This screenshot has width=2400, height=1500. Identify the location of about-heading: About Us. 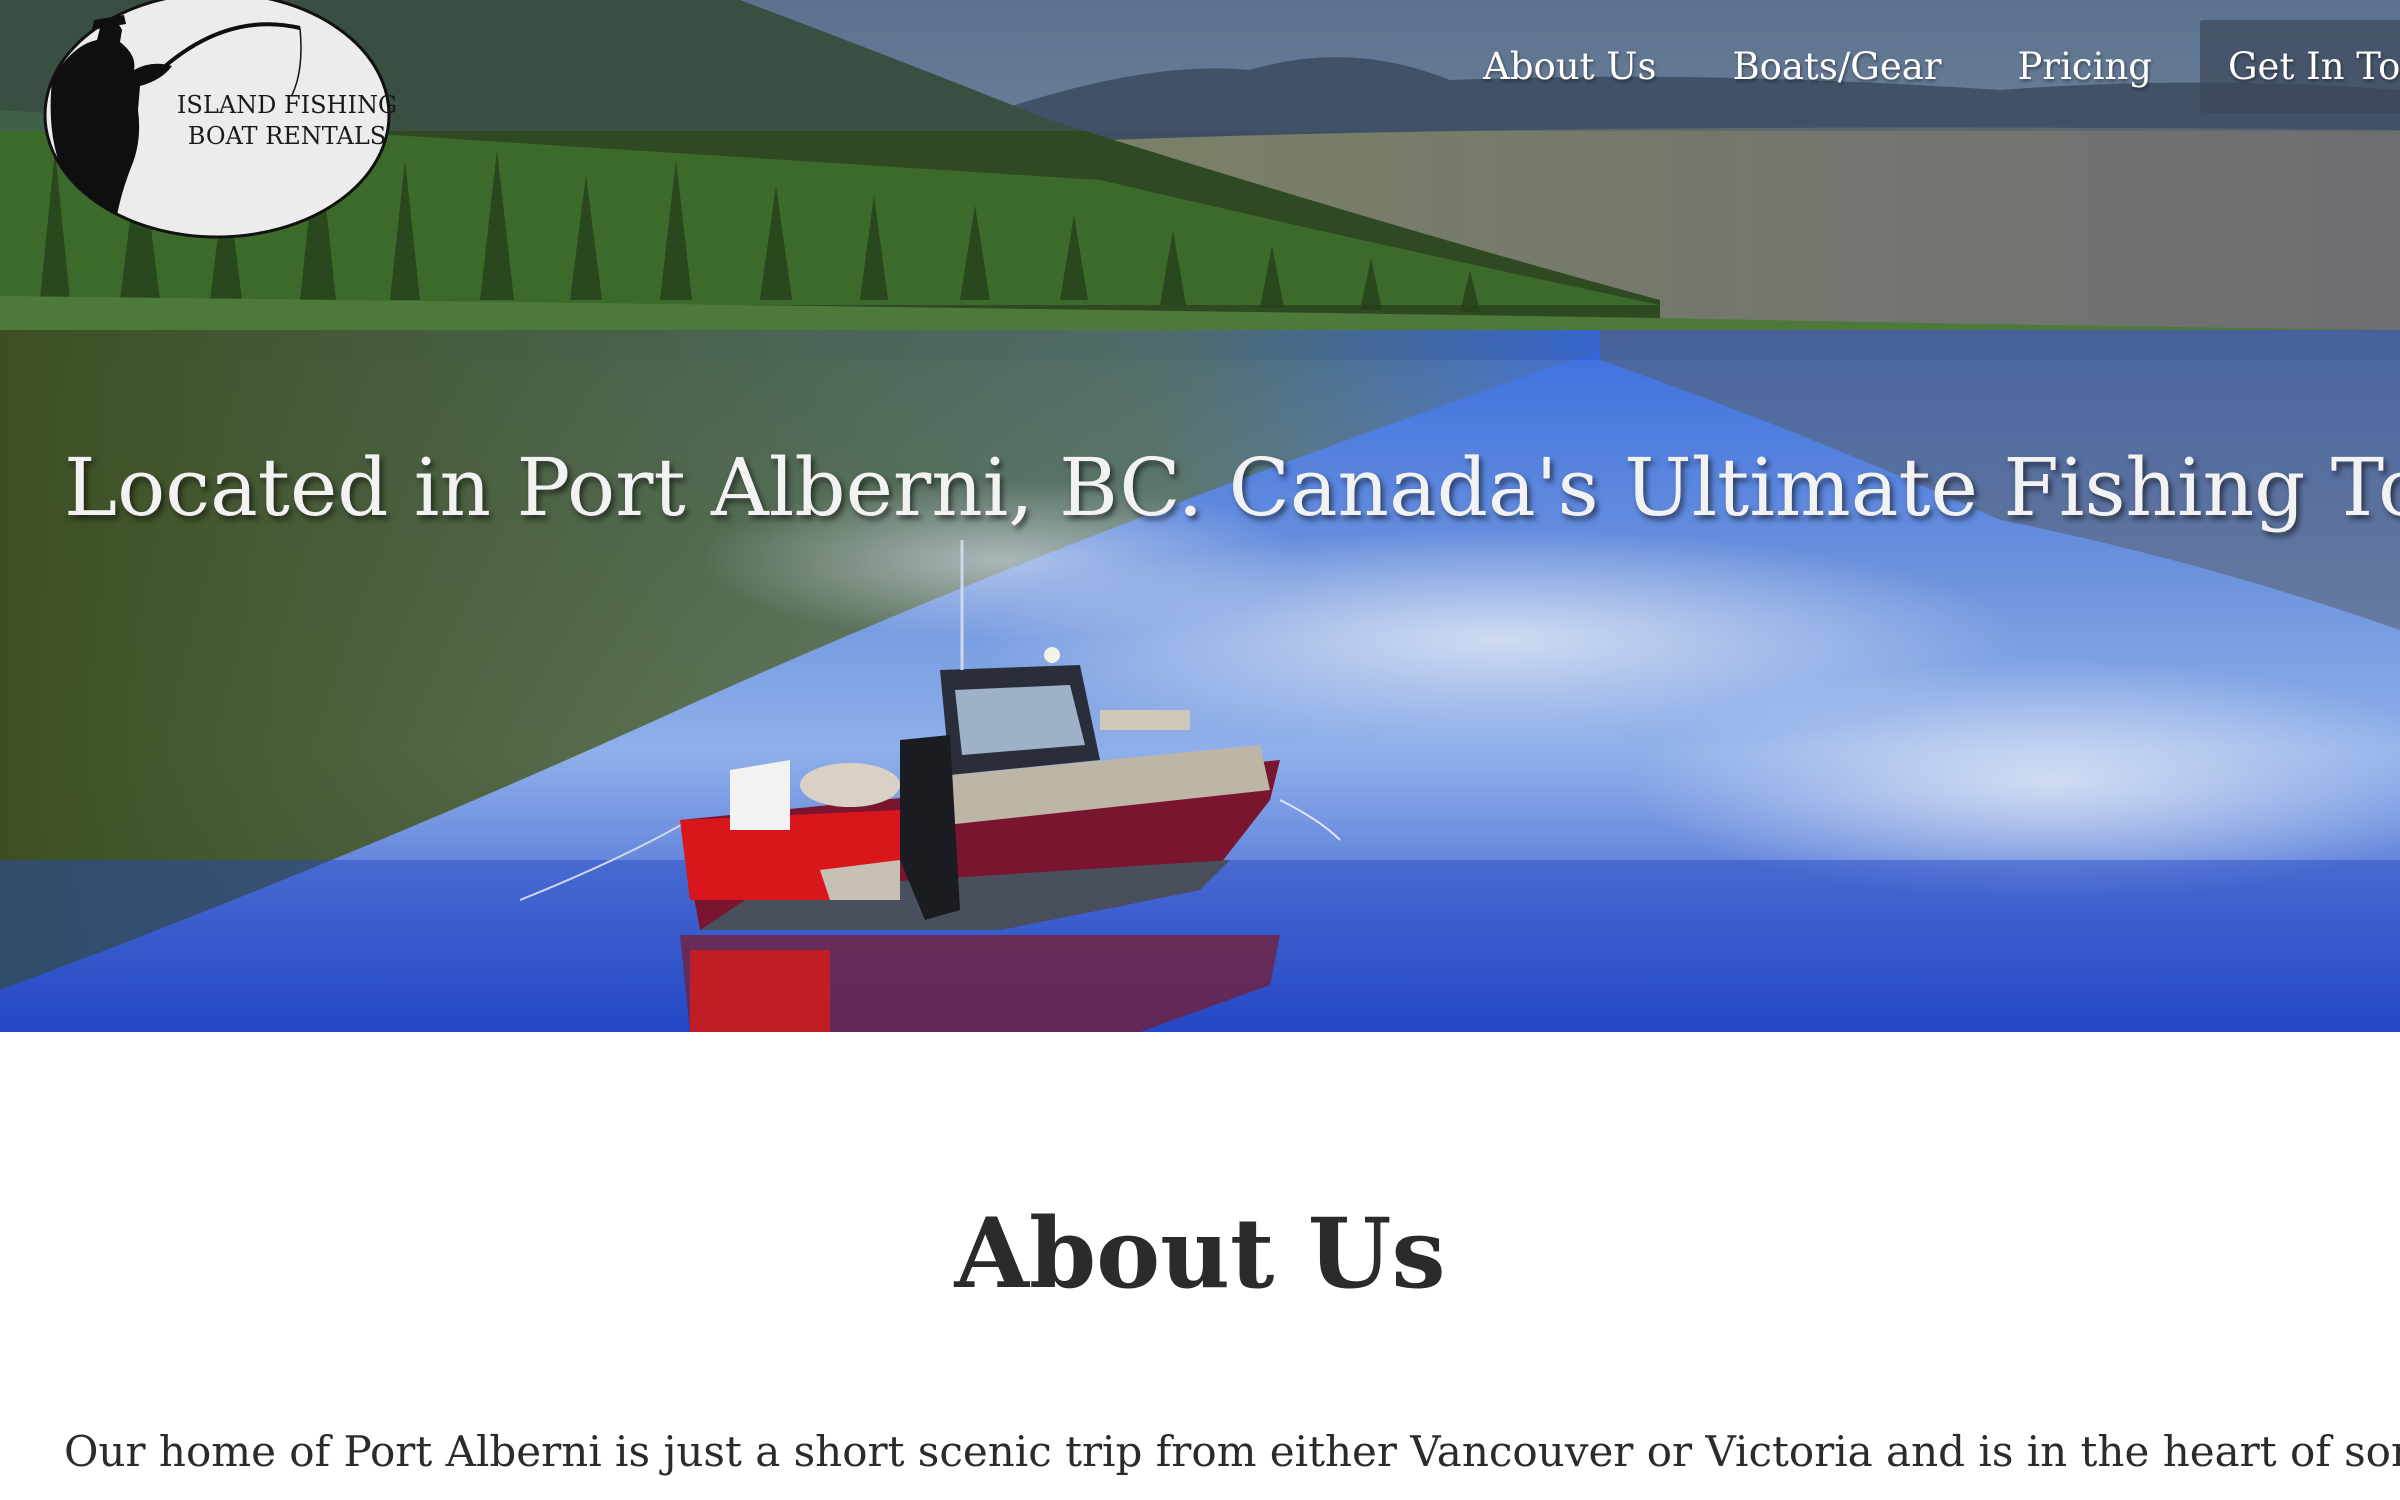
(1200, 1253).